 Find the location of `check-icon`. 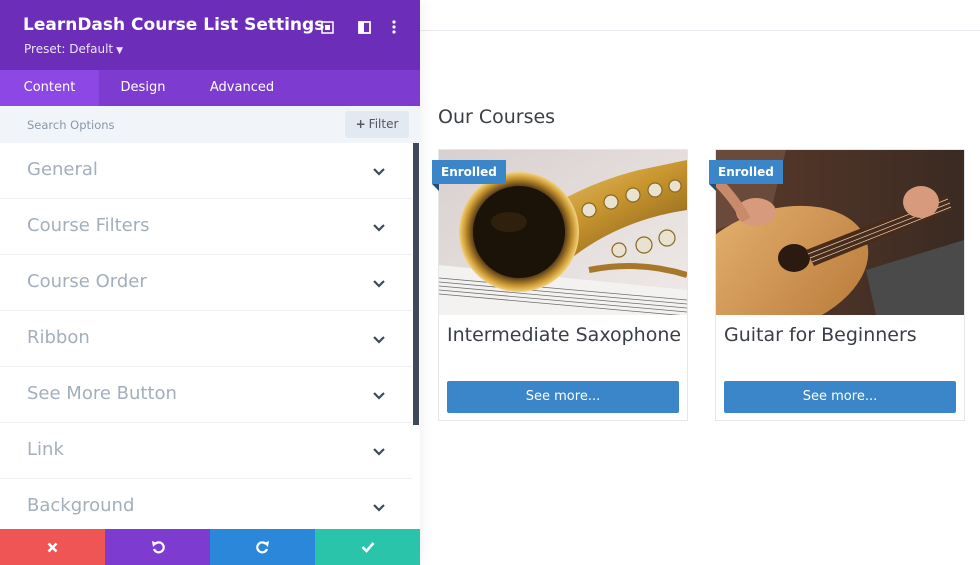

check-icon is located at coordinates (367, 547).